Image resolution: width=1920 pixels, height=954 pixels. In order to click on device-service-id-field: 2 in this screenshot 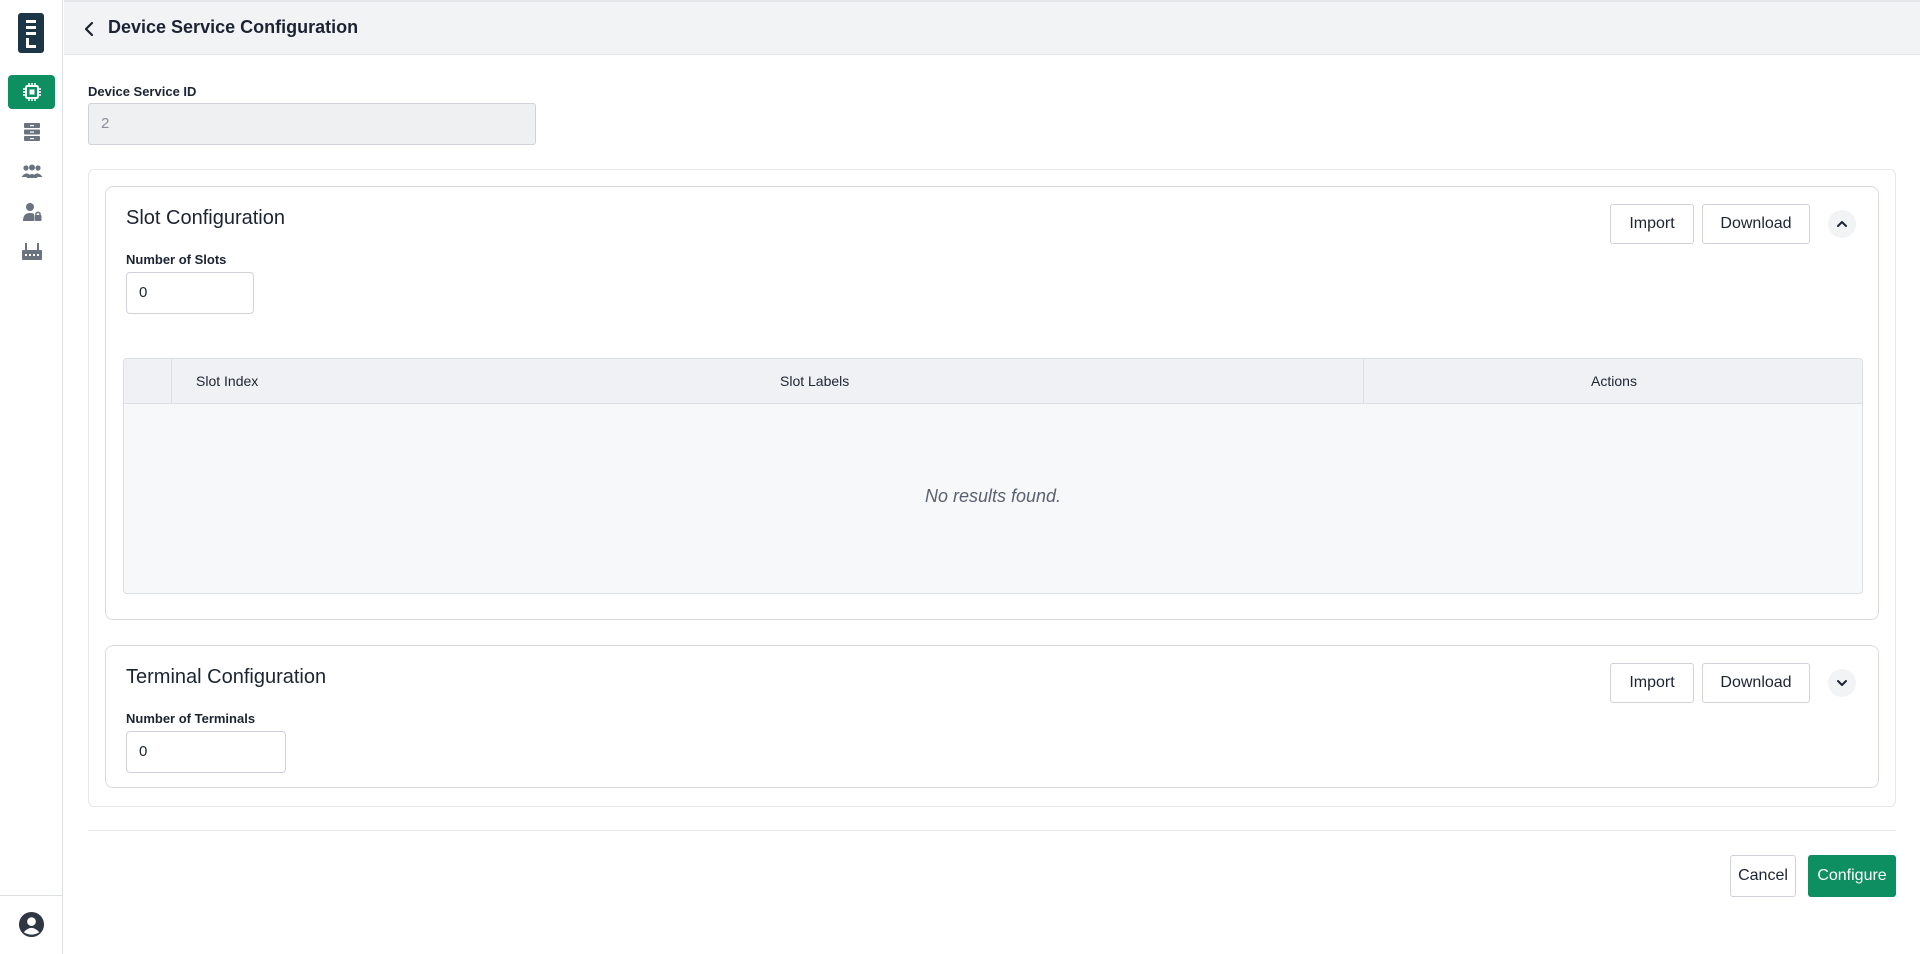, I will do `click(312, 124)`.